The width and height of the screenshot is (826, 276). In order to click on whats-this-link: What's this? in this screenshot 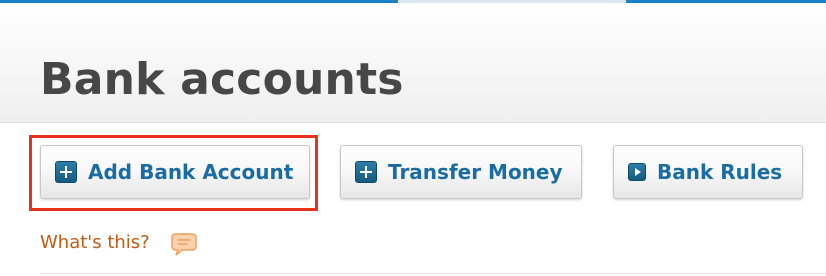, I will do `click(95, 242)`.